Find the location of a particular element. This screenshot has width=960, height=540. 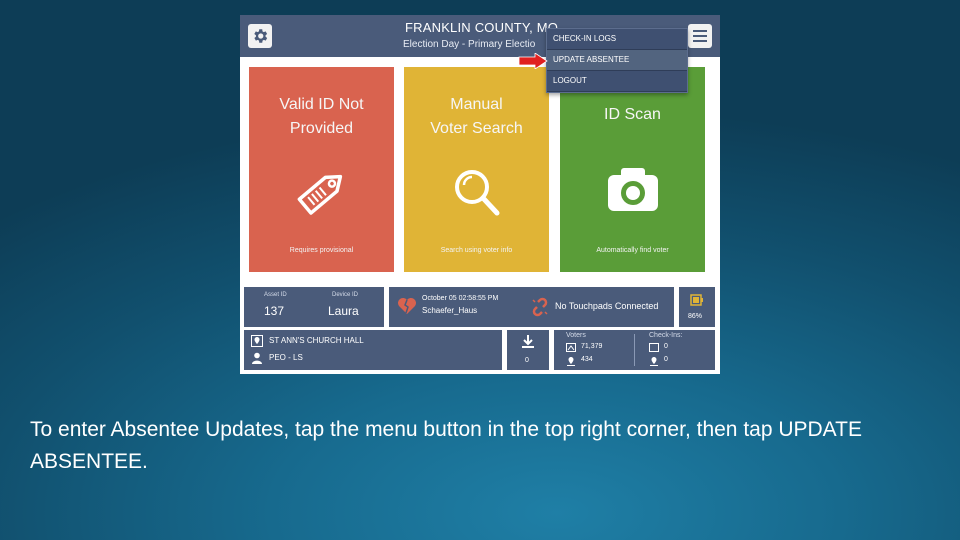

hamburger-icon is located at coordinates (700, 31).